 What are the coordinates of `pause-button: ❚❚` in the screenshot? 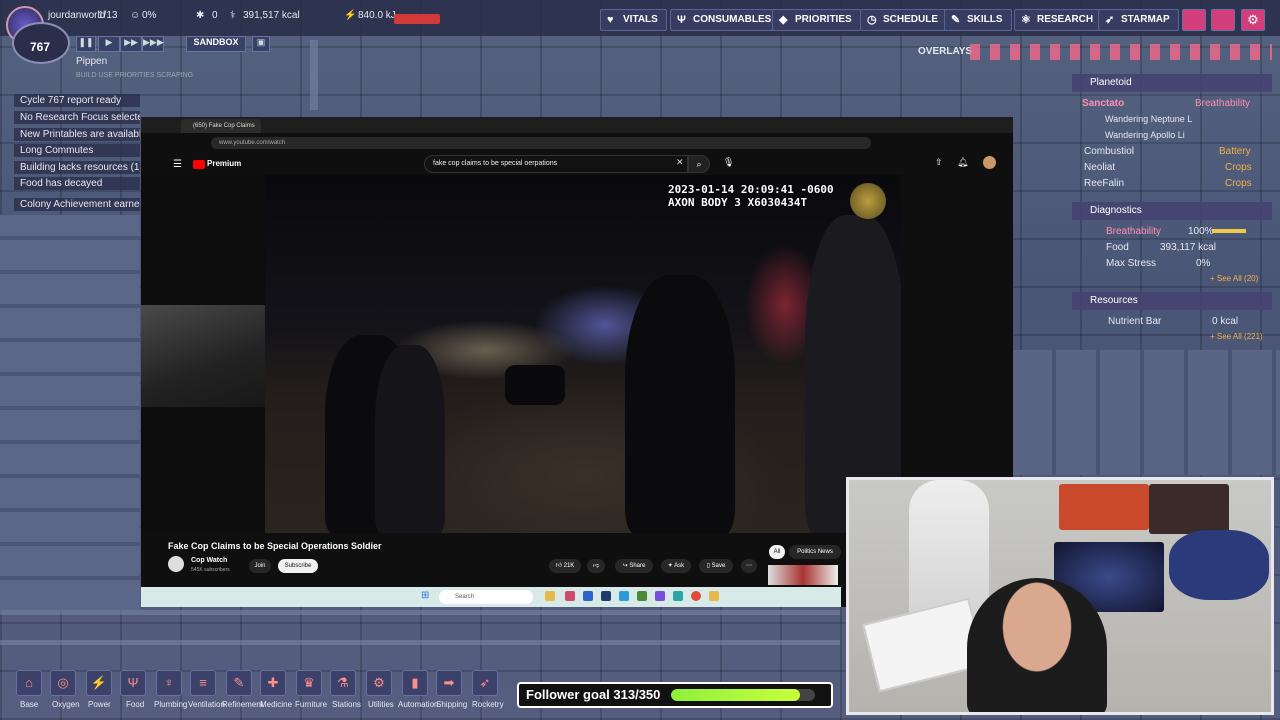 It's located at (86, 44).